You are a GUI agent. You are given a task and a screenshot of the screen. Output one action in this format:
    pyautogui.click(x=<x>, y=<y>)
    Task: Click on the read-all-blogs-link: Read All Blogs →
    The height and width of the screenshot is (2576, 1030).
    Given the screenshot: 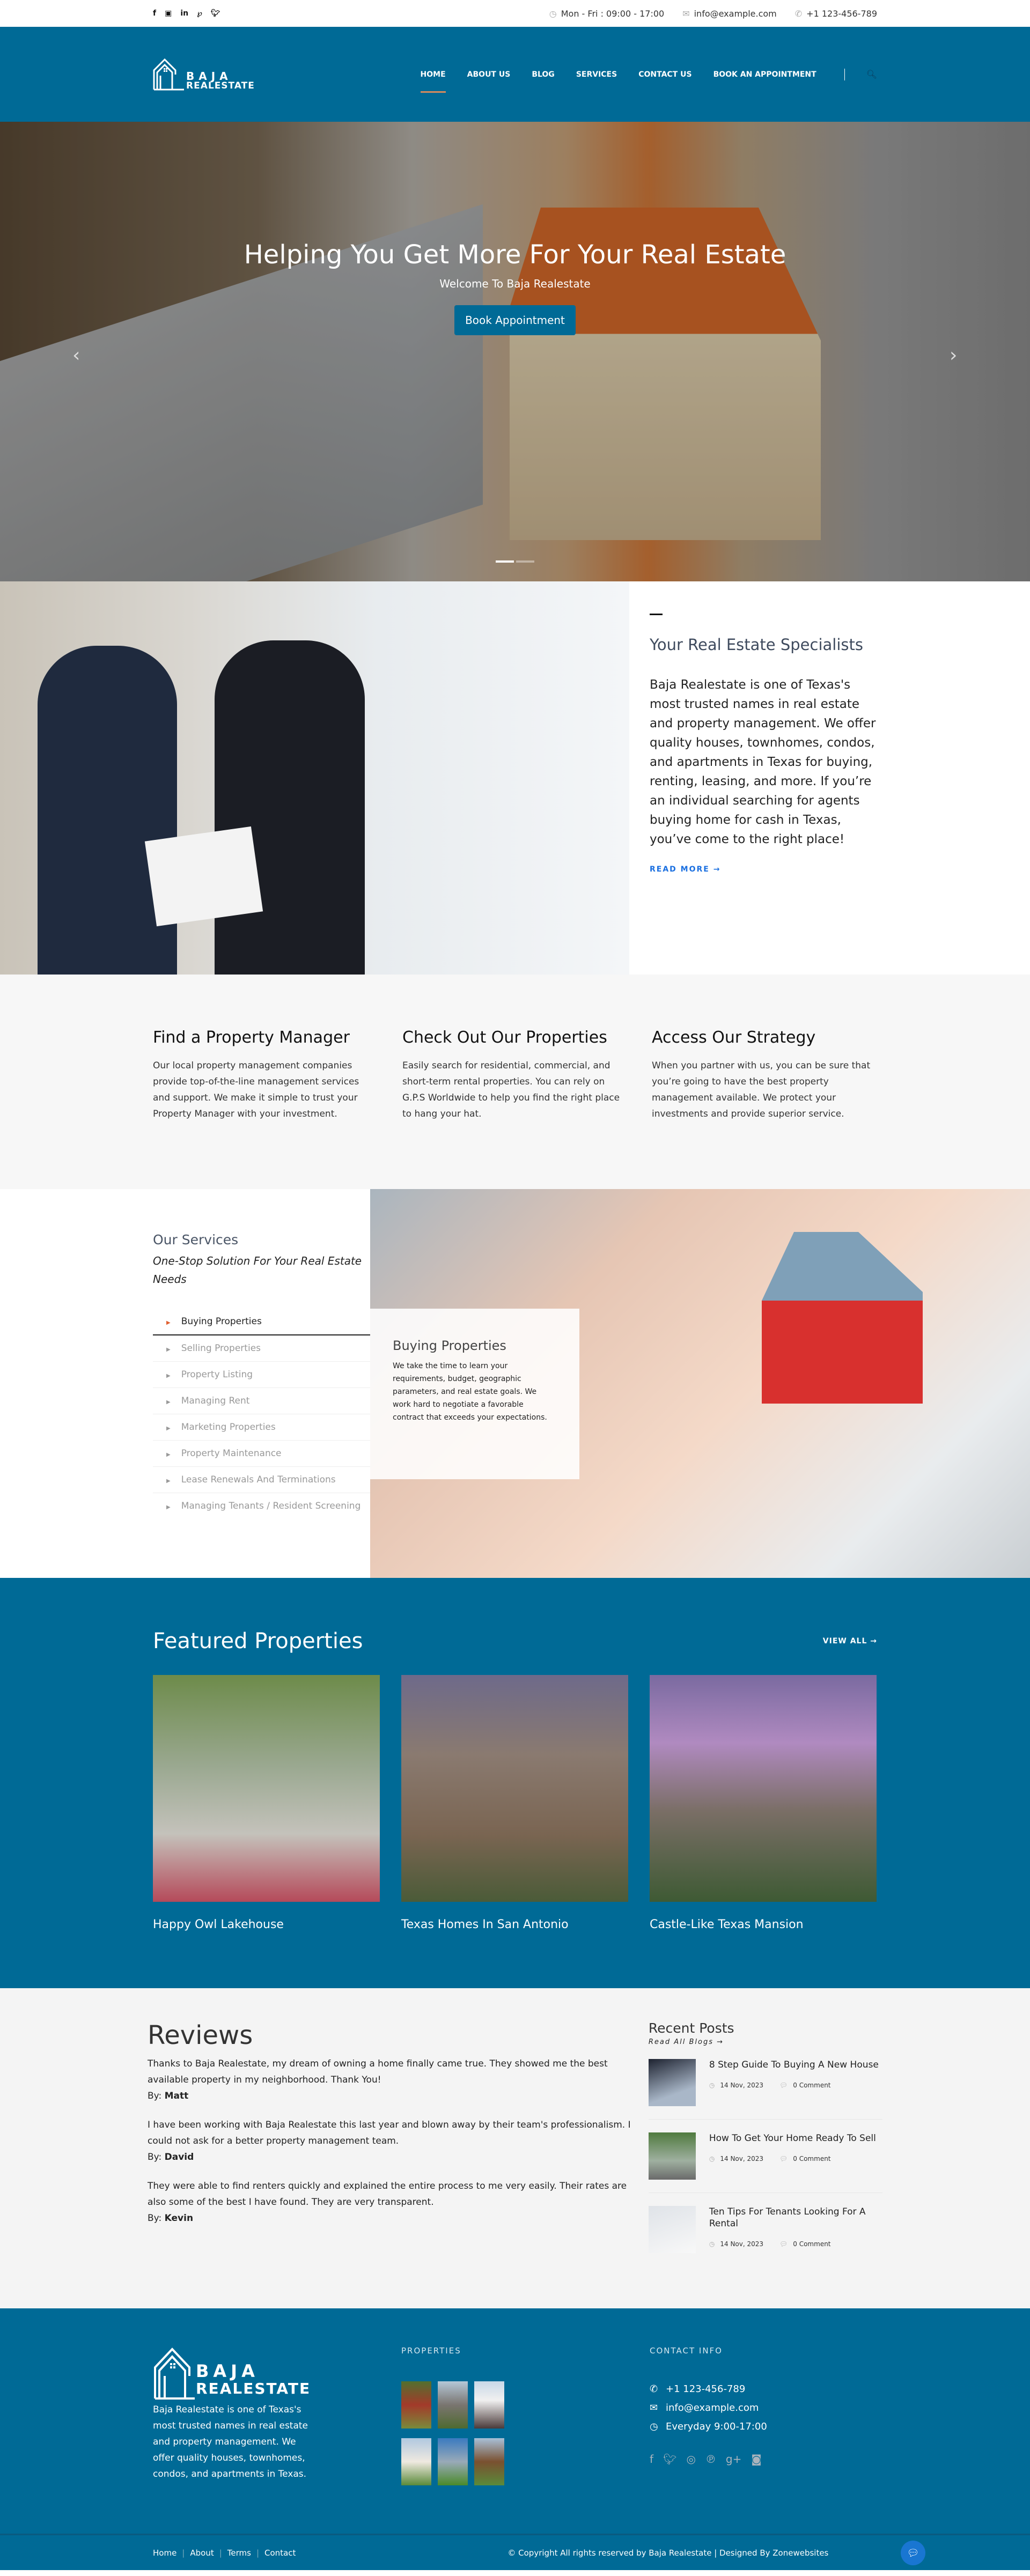 What is the action you would take?
    pyautogui.click(x=766, y=2042)
    